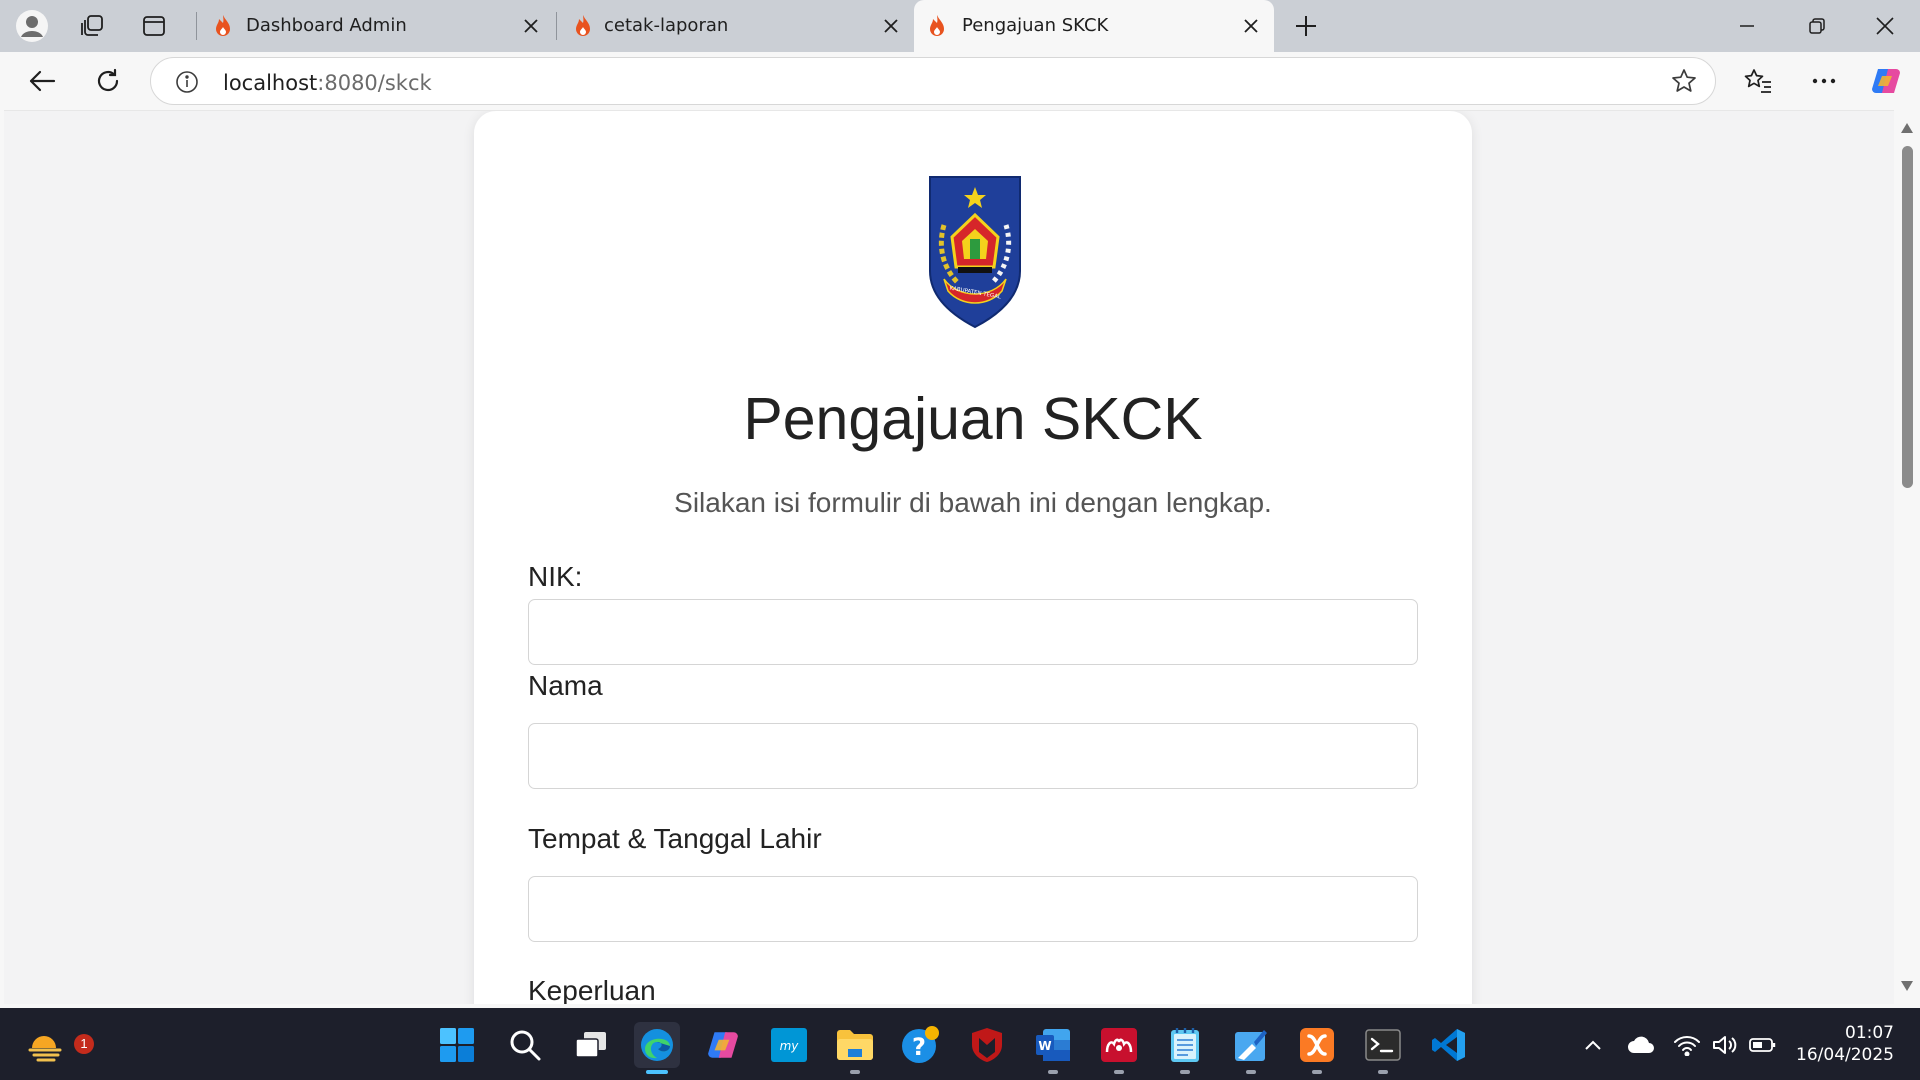 This screenshot has height=1080, width=1920. What do you see at coordinates (1907, 986) in the screenshot?
I see `scroll-down-arrow-icon` at bounding box center [1907, 986].